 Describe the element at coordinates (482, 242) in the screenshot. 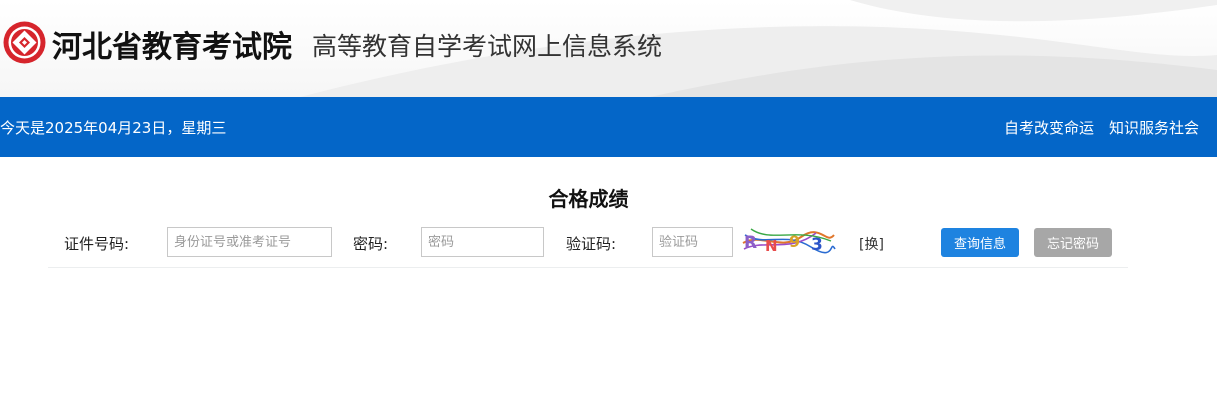

I see `password-input` at that location.